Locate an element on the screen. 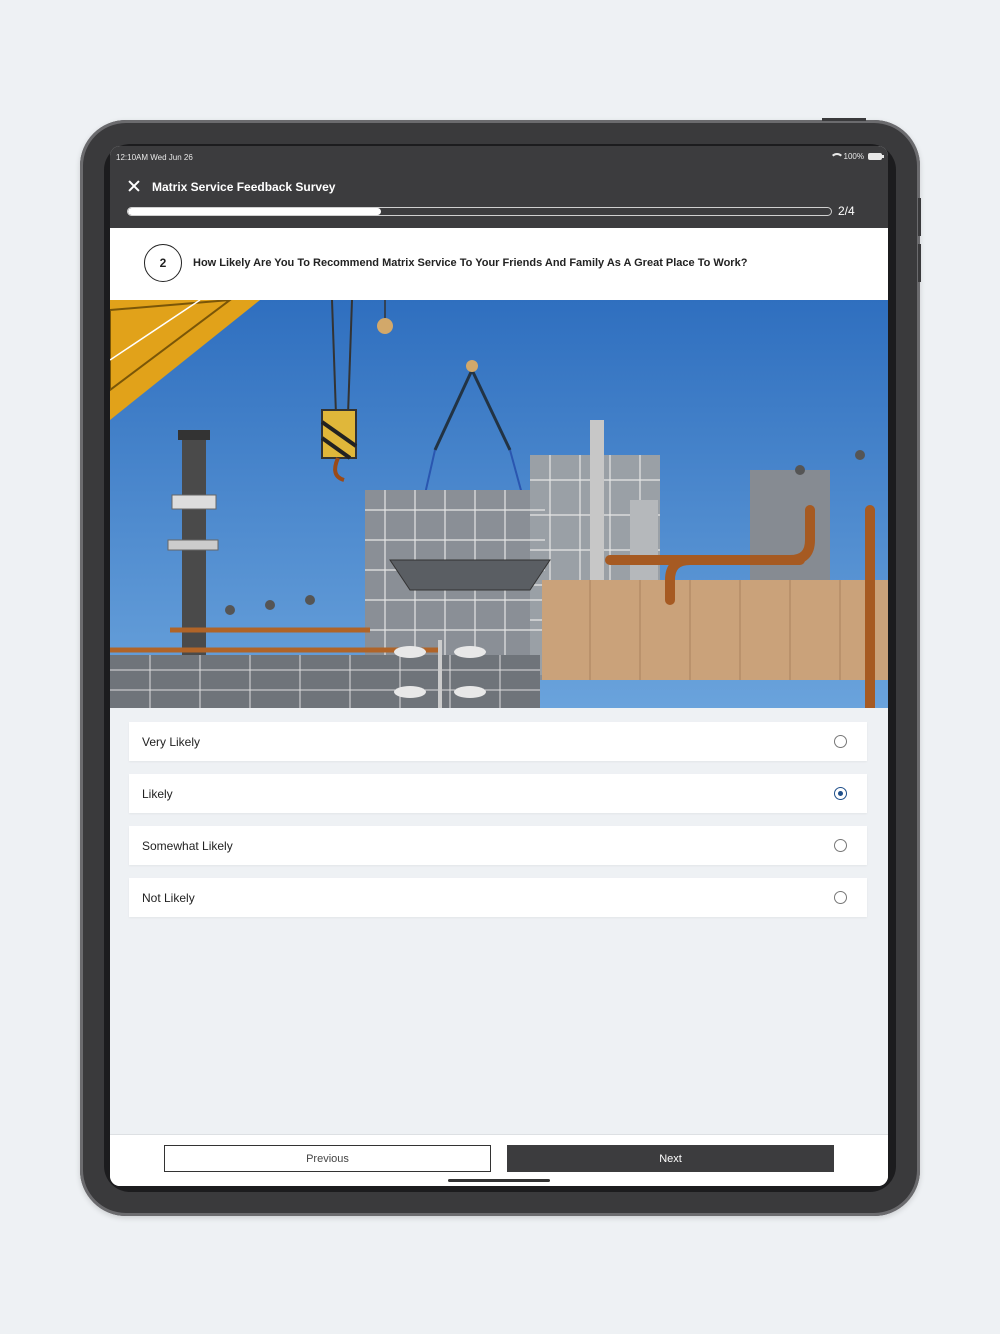  answer-option-label: Not Likely is located at coordinates (168, 898).